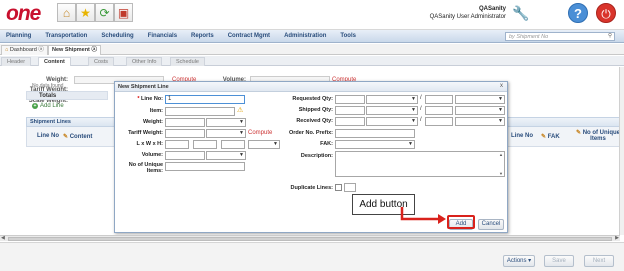  What do you see at coordinates (67, 95) in the screenshot?
I see `grid-totals-row: Totals` at bounding box center [67, 95].